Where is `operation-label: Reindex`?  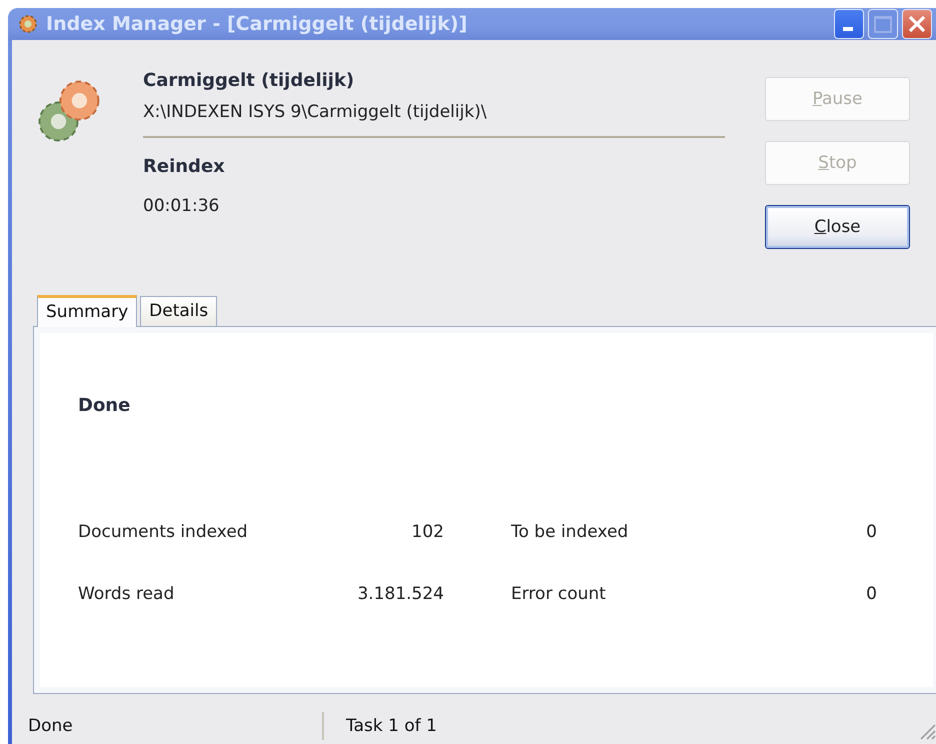
operation-label: Reindex is located at coordinates (184, 167).